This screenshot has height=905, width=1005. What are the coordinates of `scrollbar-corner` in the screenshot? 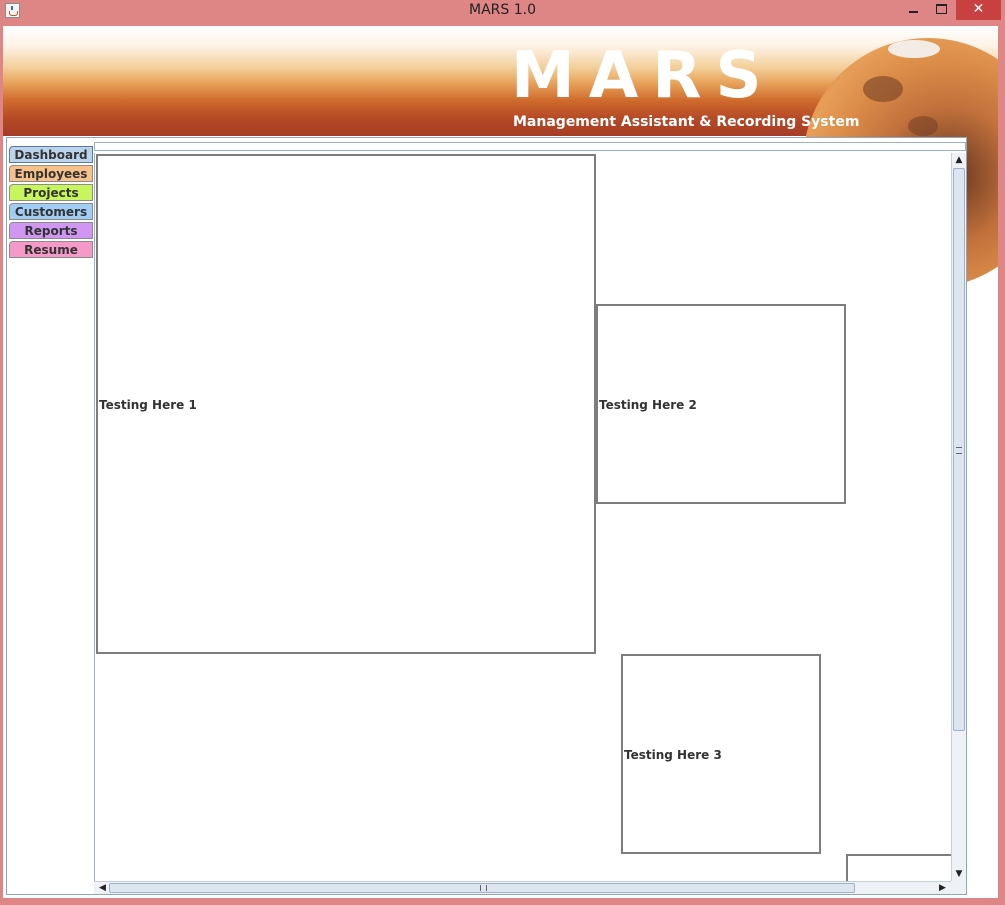 It's located at (958, 887).